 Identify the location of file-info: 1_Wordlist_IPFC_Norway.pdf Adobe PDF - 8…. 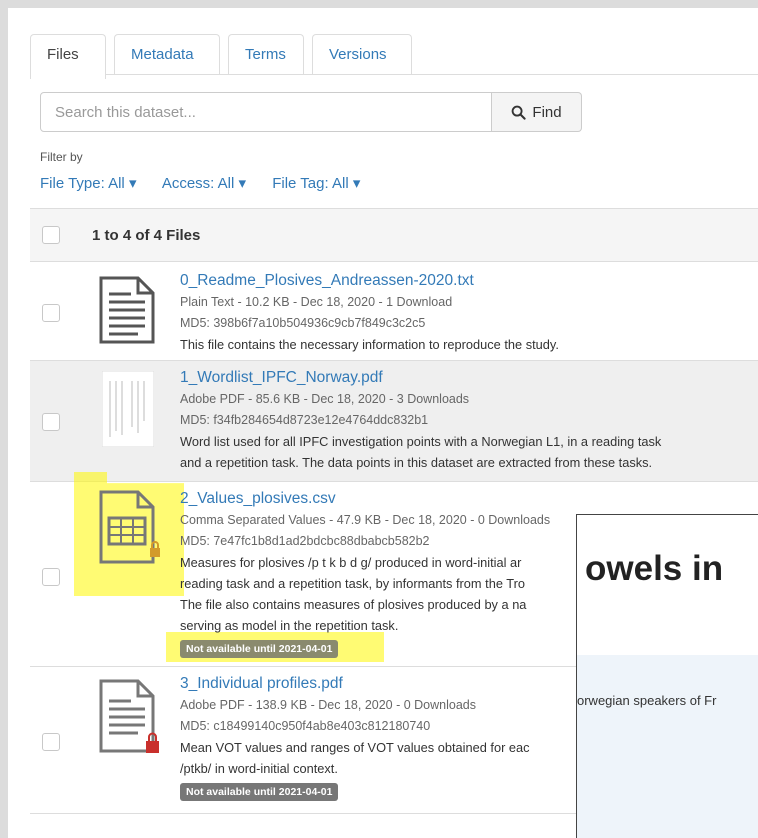
(469, 420).